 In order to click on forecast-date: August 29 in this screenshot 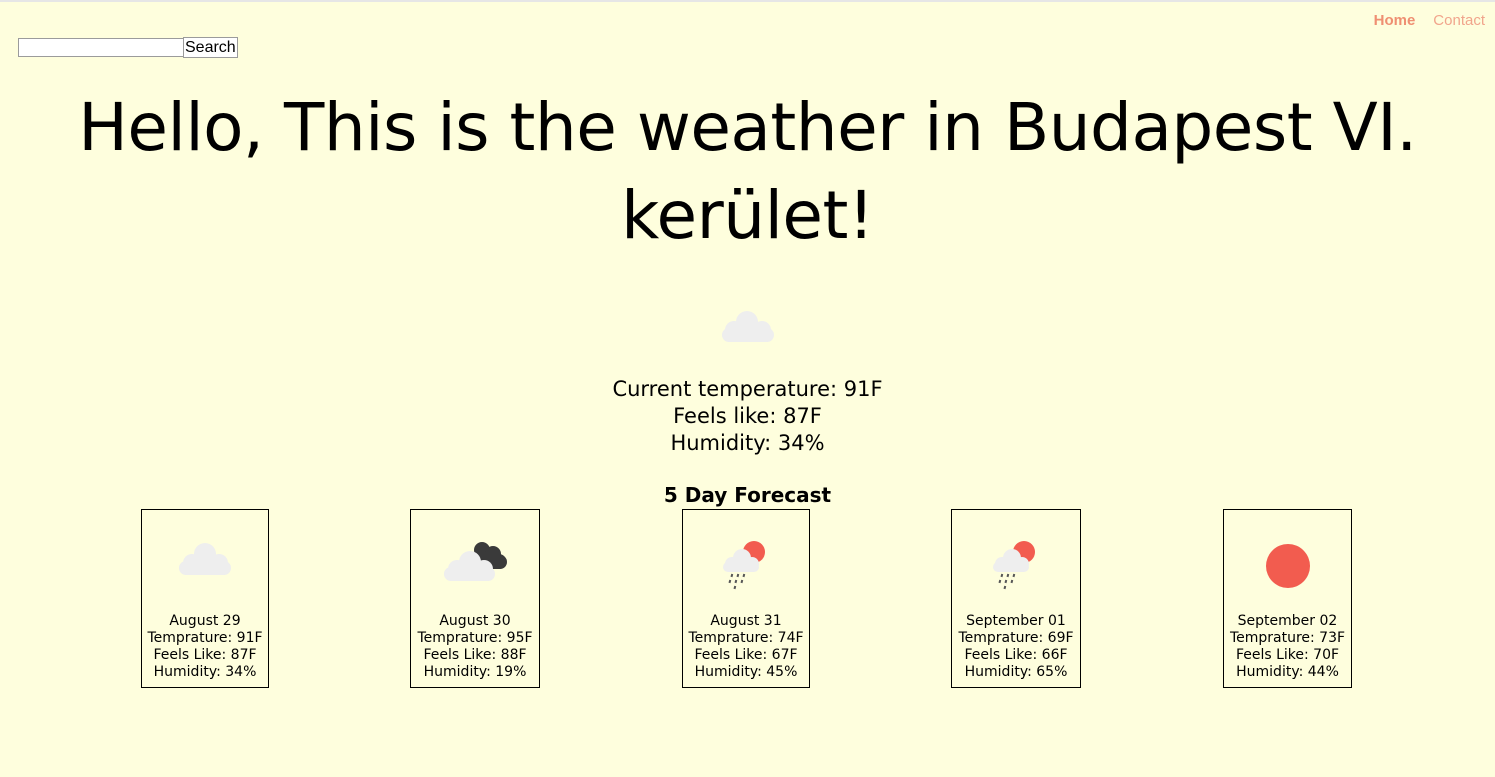, I will do `click(205, 621)`.